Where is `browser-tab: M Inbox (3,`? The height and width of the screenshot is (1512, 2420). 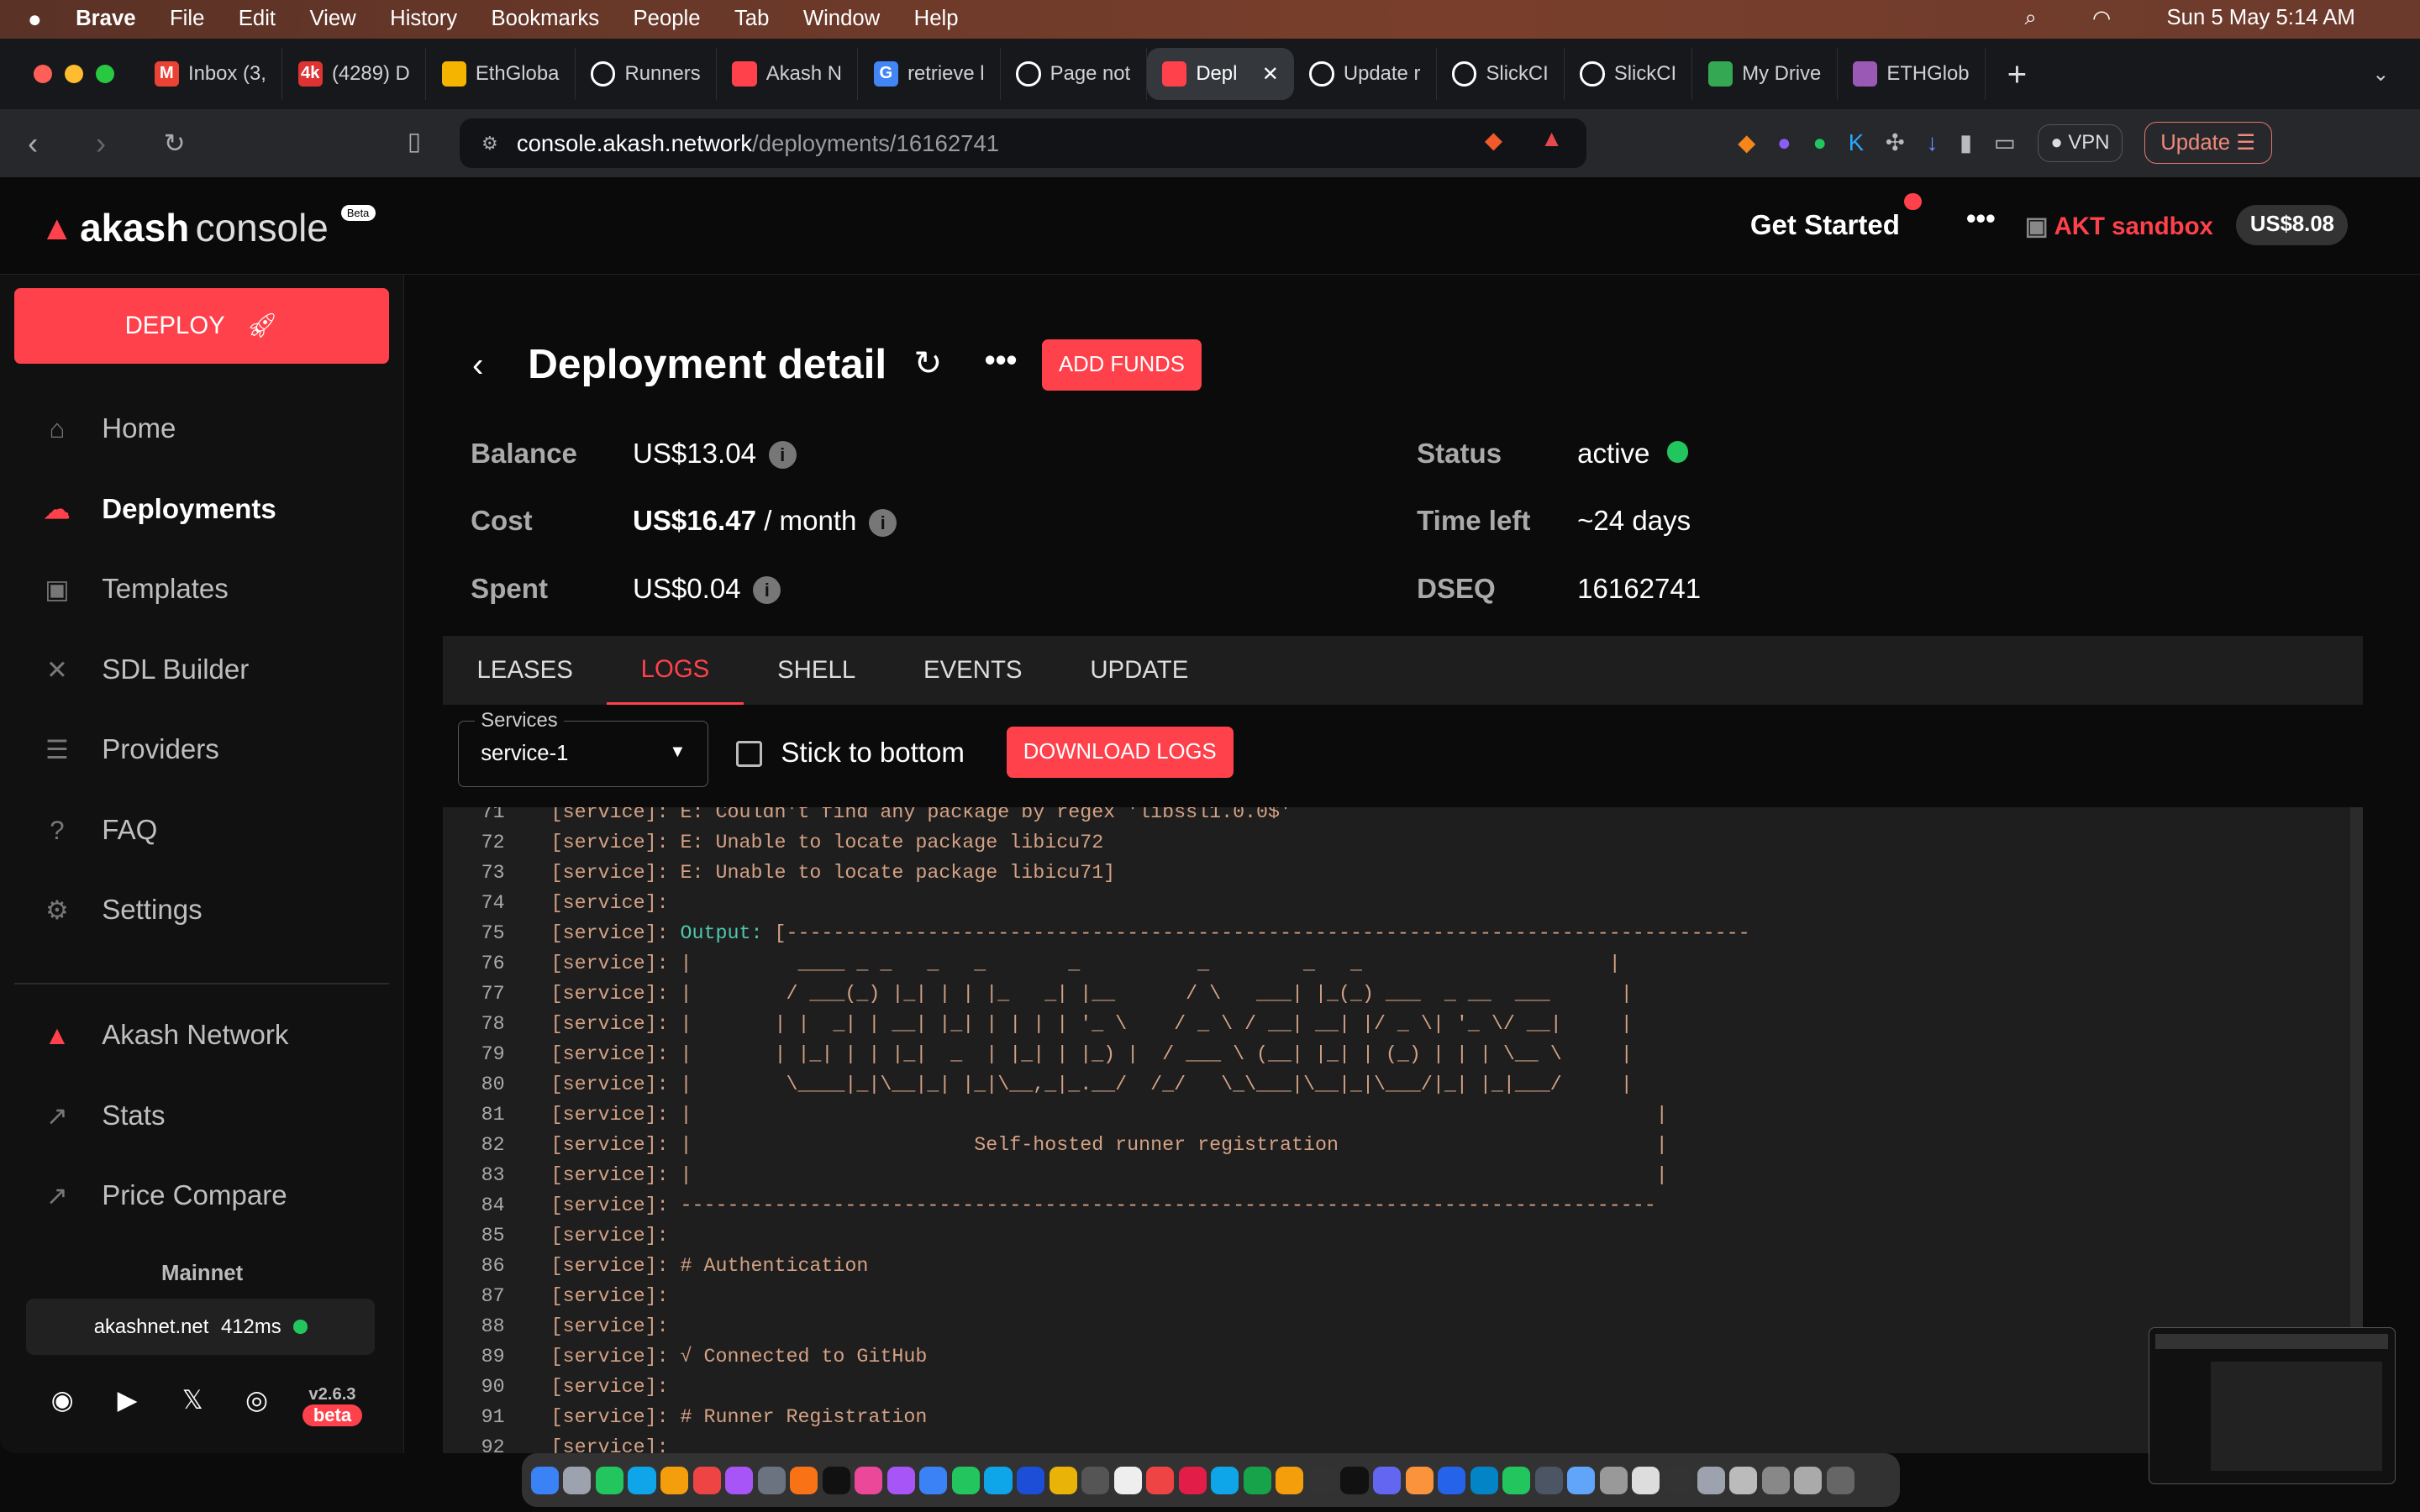 browser-tab: M Inbox (3, is located at coordinates (211, 74).